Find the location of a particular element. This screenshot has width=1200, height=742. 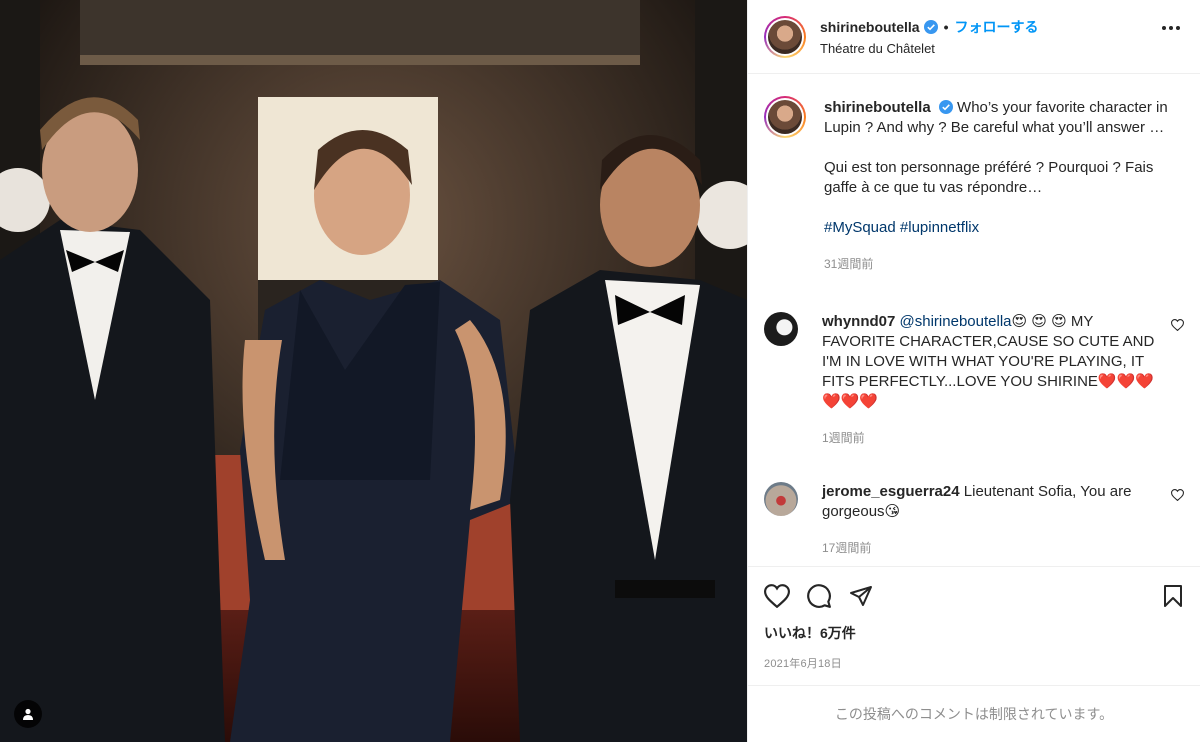

comments-restricted-notice: この投稿へのコメントは制限されています。 is located at coordinates (974, 713).